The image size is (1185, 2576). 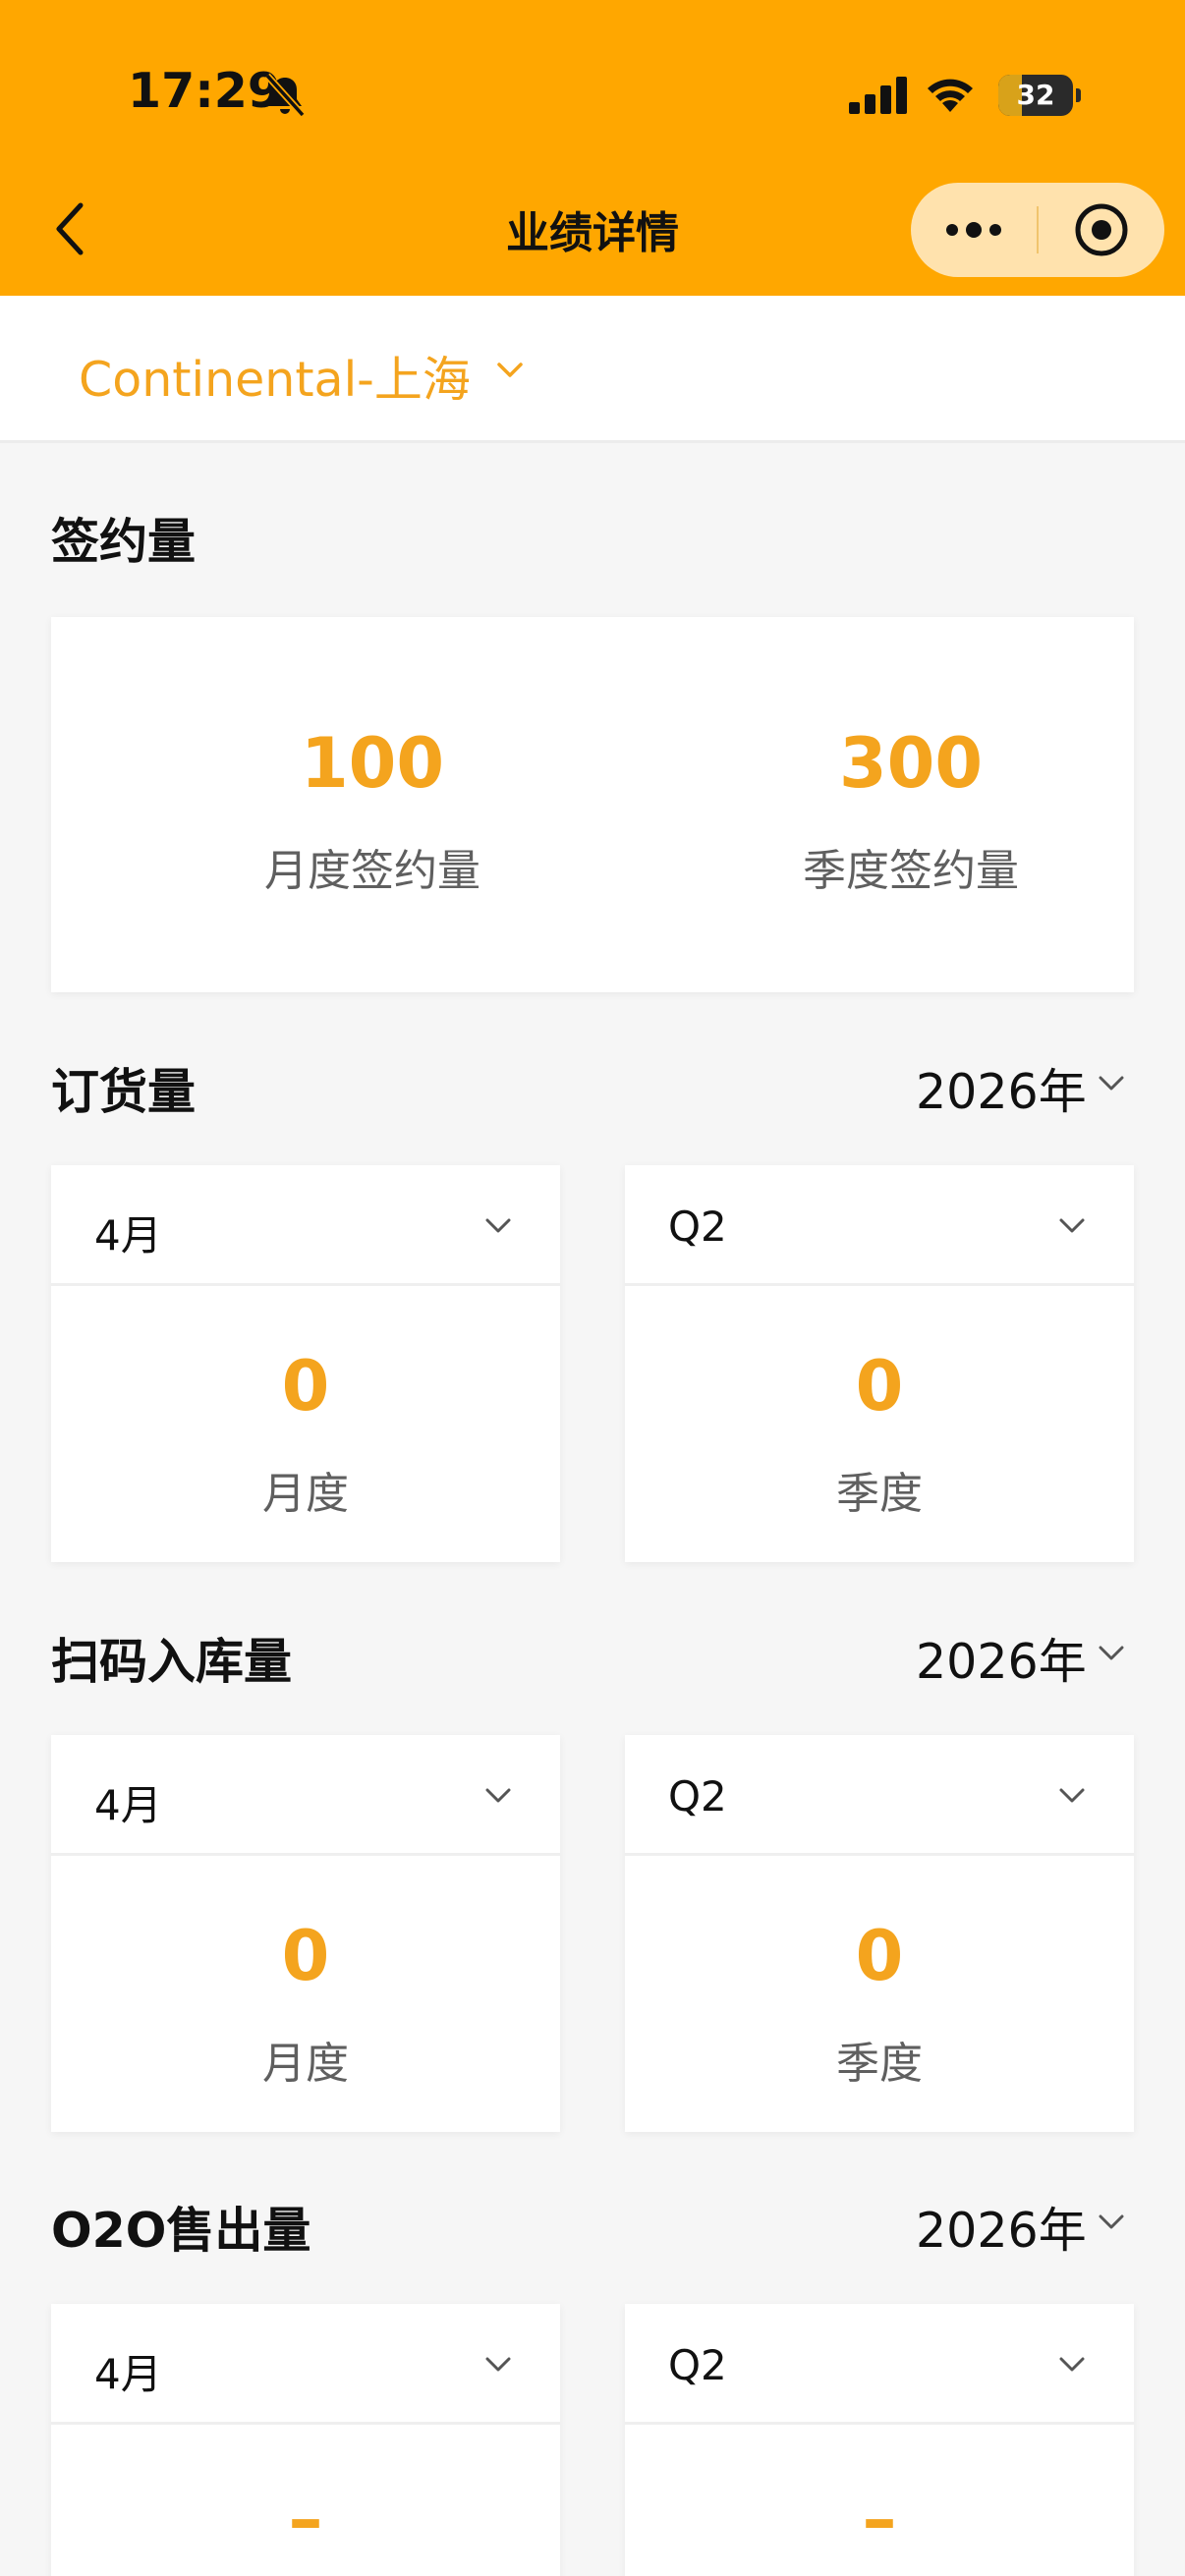 I want to click on store-selector: Continental-上海, so click(x=592, y=369).